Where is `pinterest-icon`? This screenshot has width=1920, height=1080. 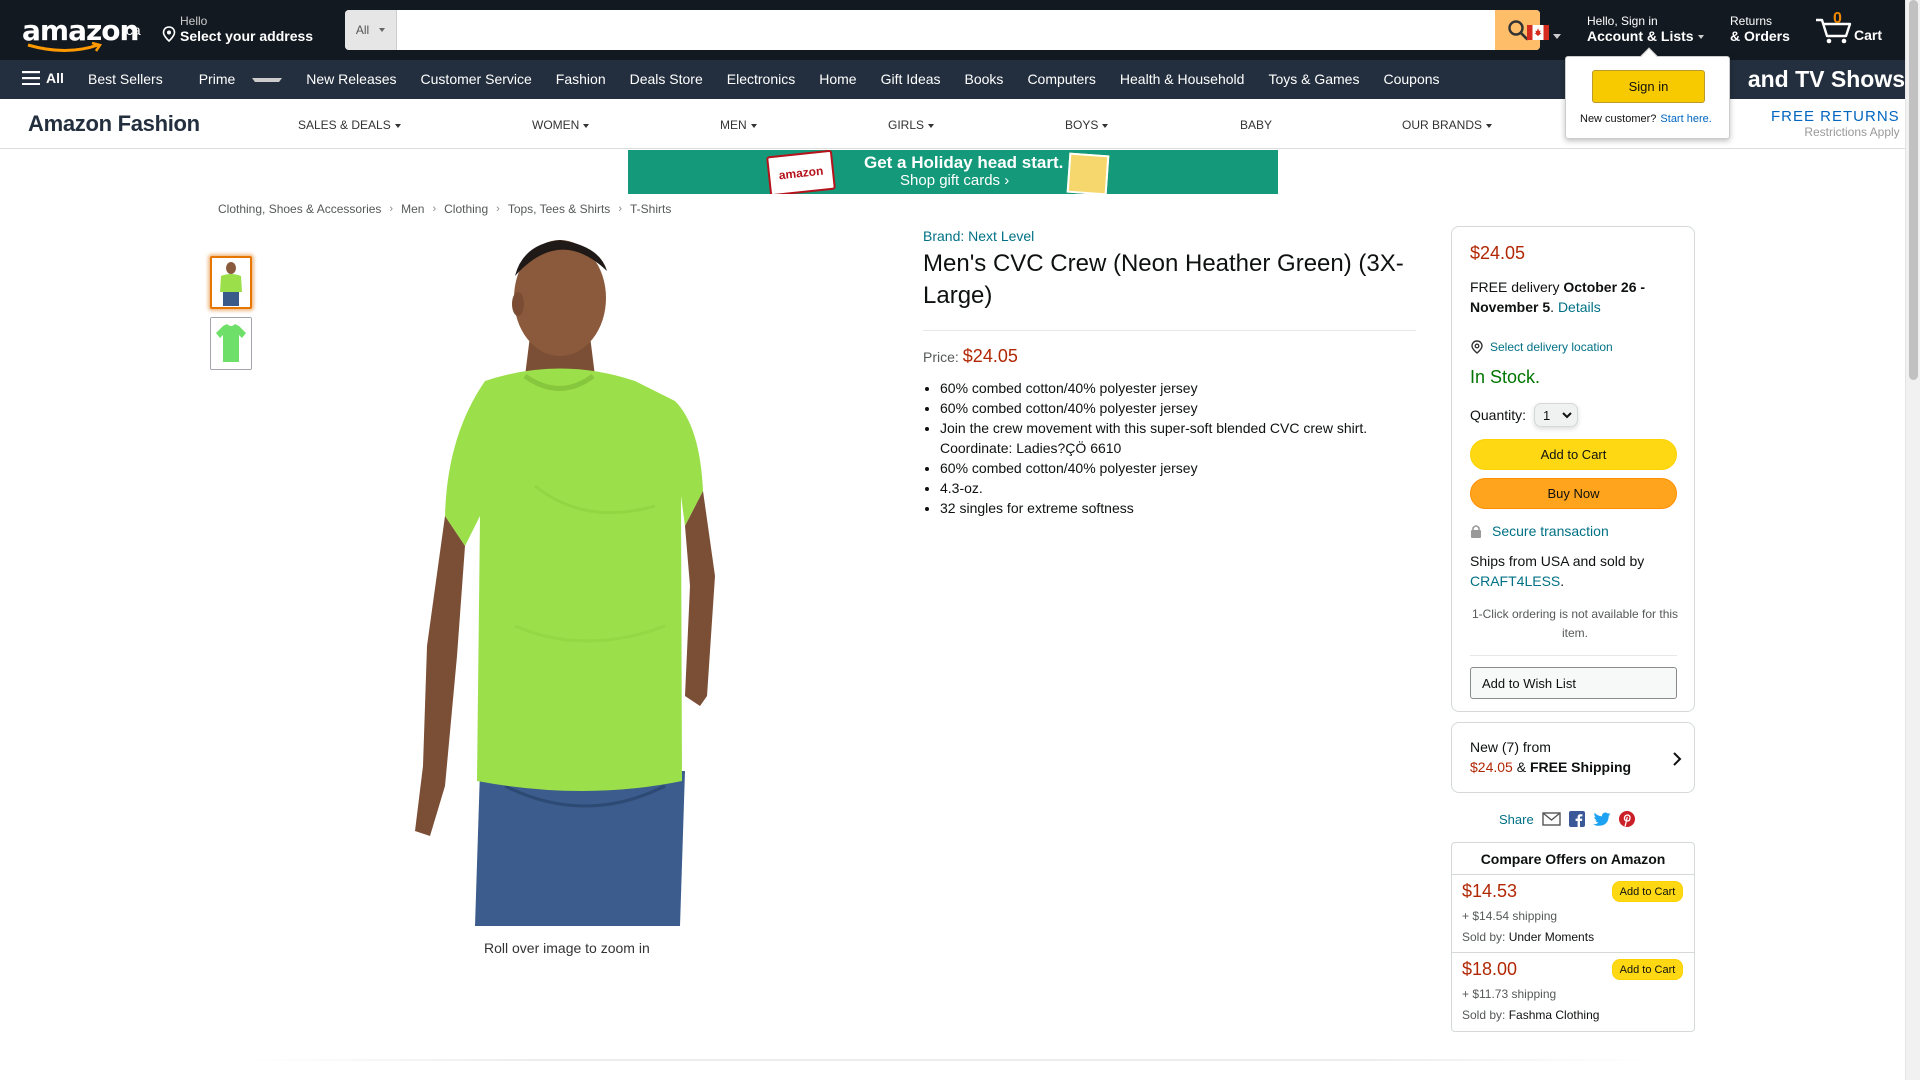
pinterest-icon is located at coordinates (1626, 819).